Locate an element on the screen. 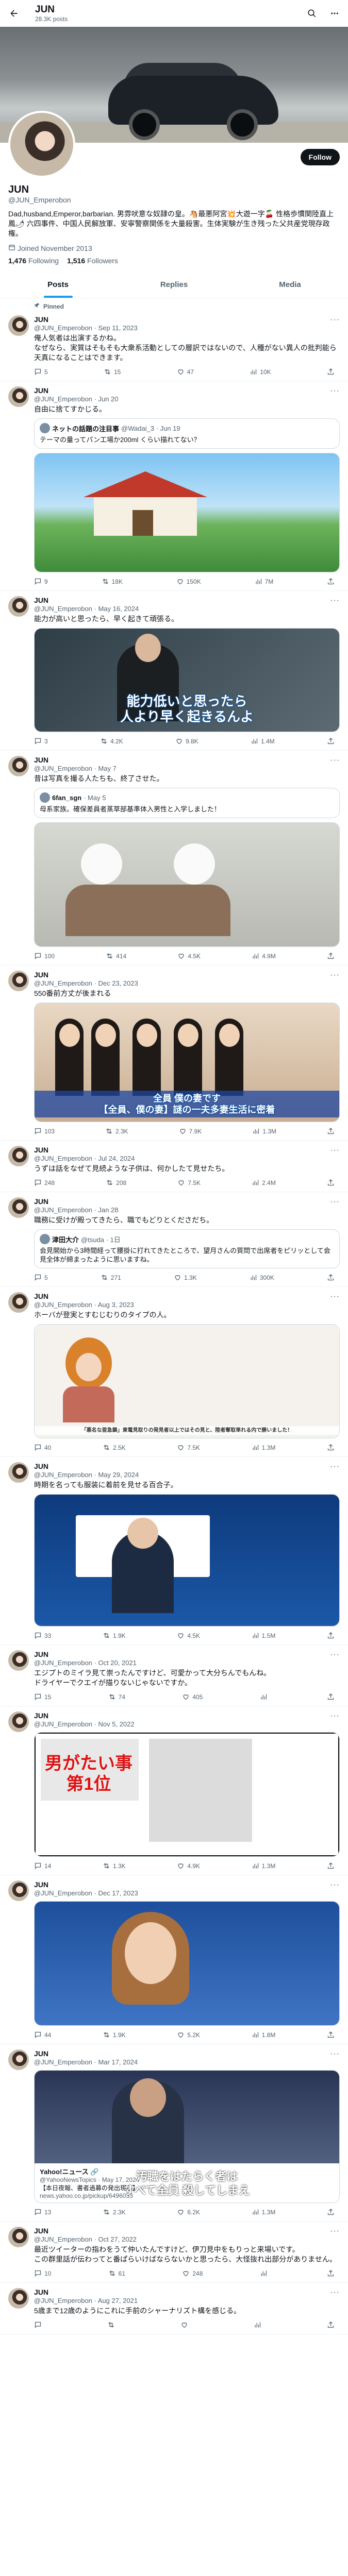 Image resolution: width=348 pixels, height=2576 pixels. like-button: 5.2K is located at coordinates (188, 2035).